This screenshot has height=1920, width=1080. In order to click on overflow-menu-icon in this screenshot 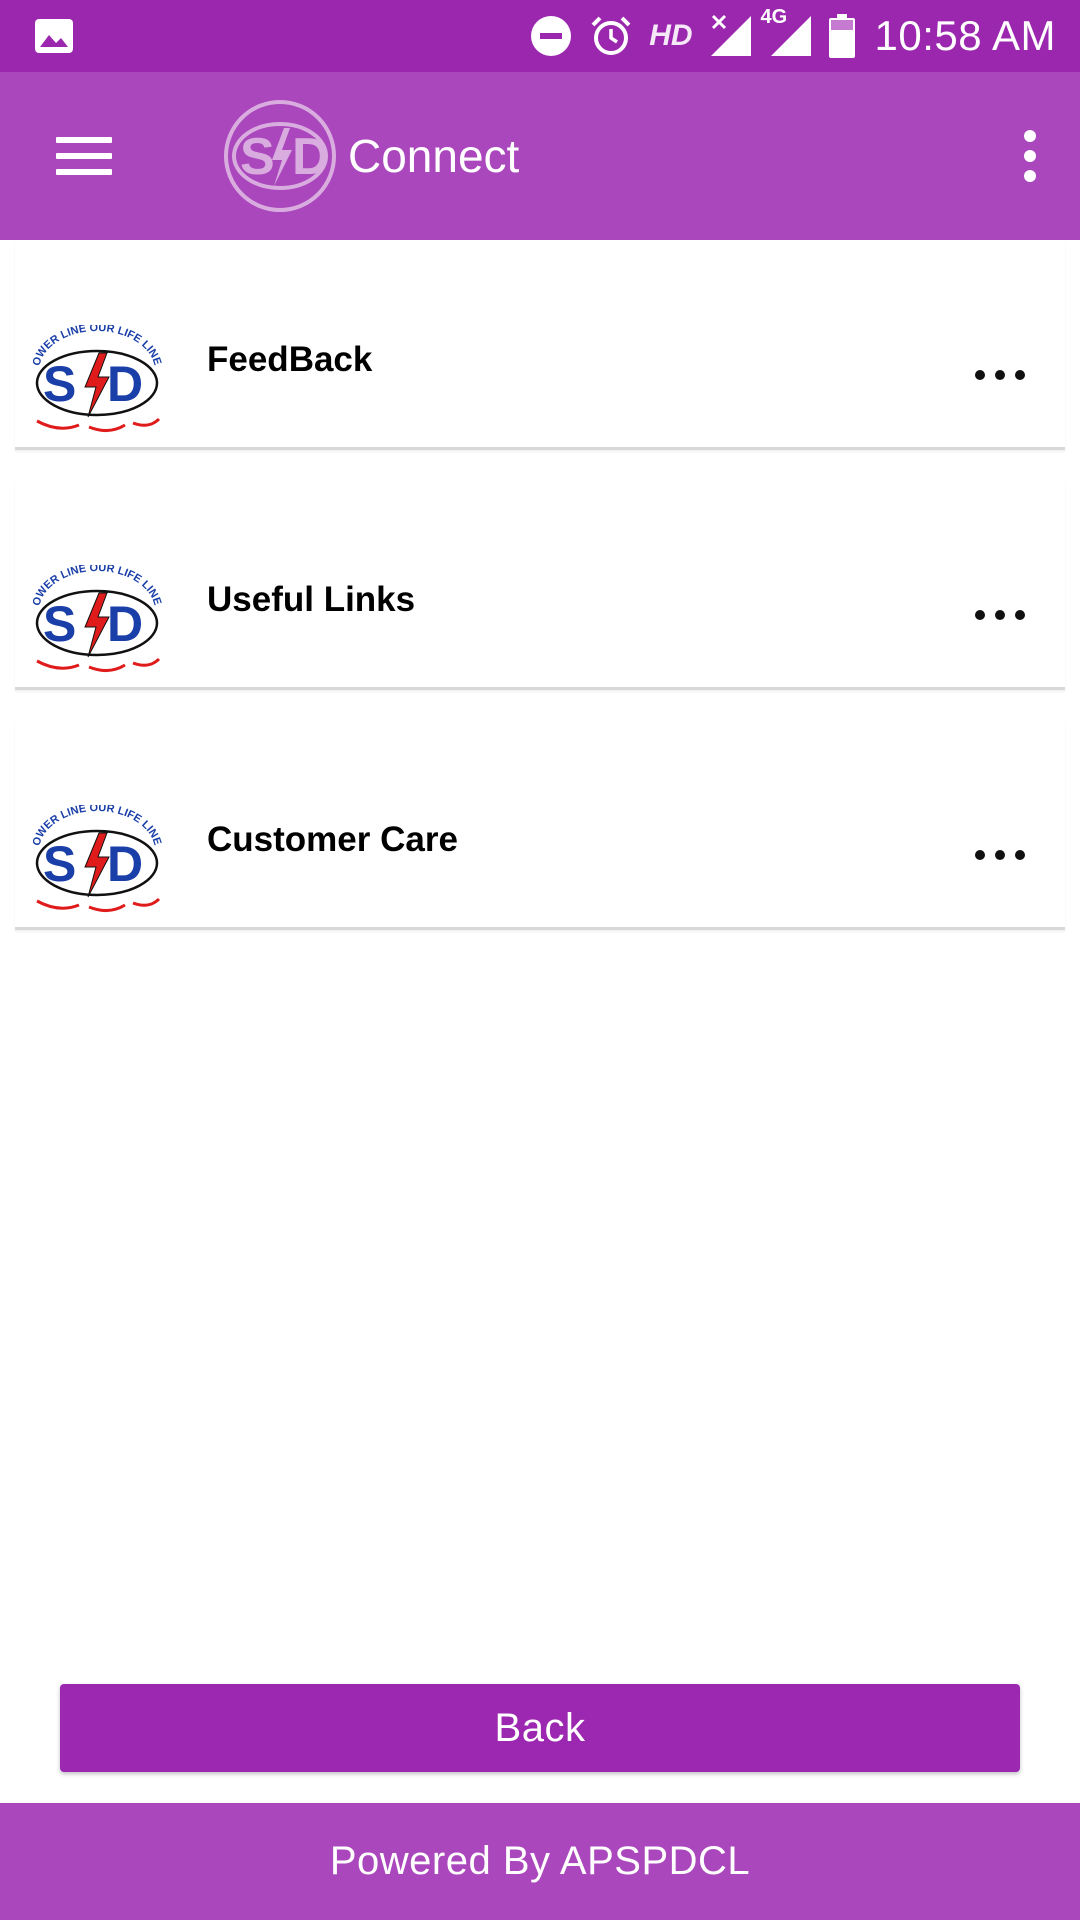, I will do `click(1030, 156)`.